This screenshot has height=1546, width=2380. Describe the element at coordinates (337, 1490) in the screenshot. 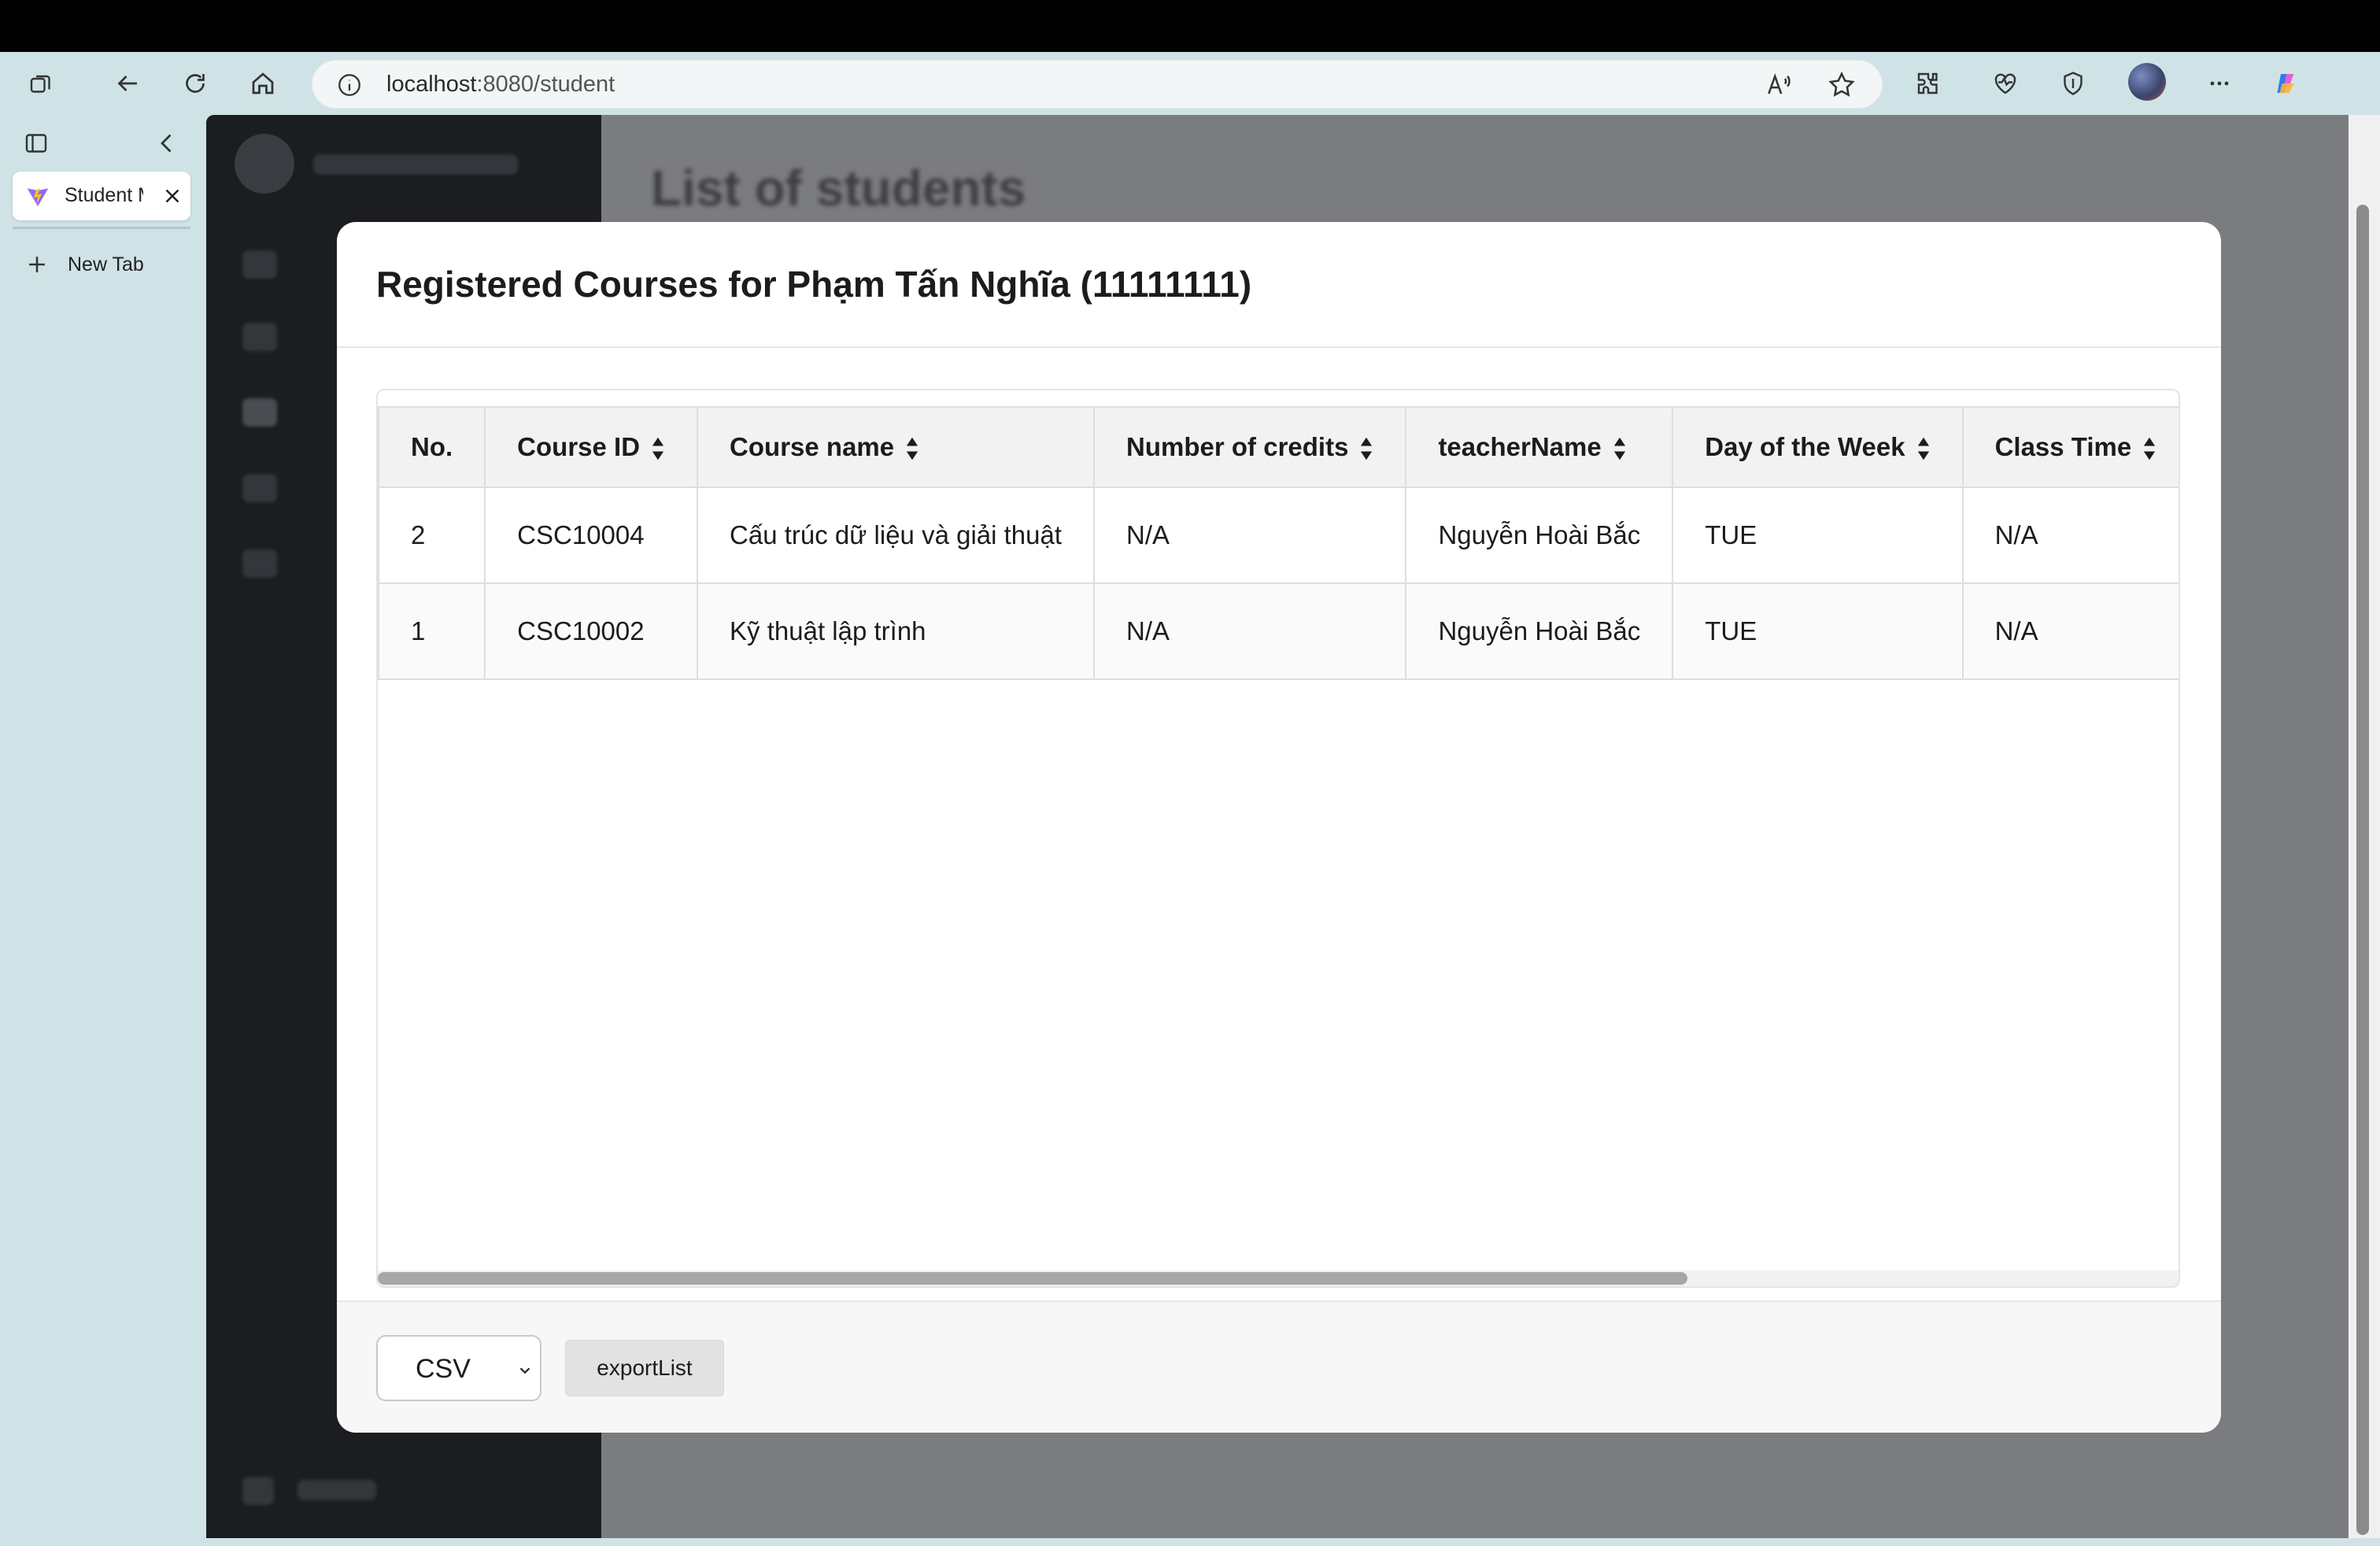

I see `language-label-blurred` at that location.